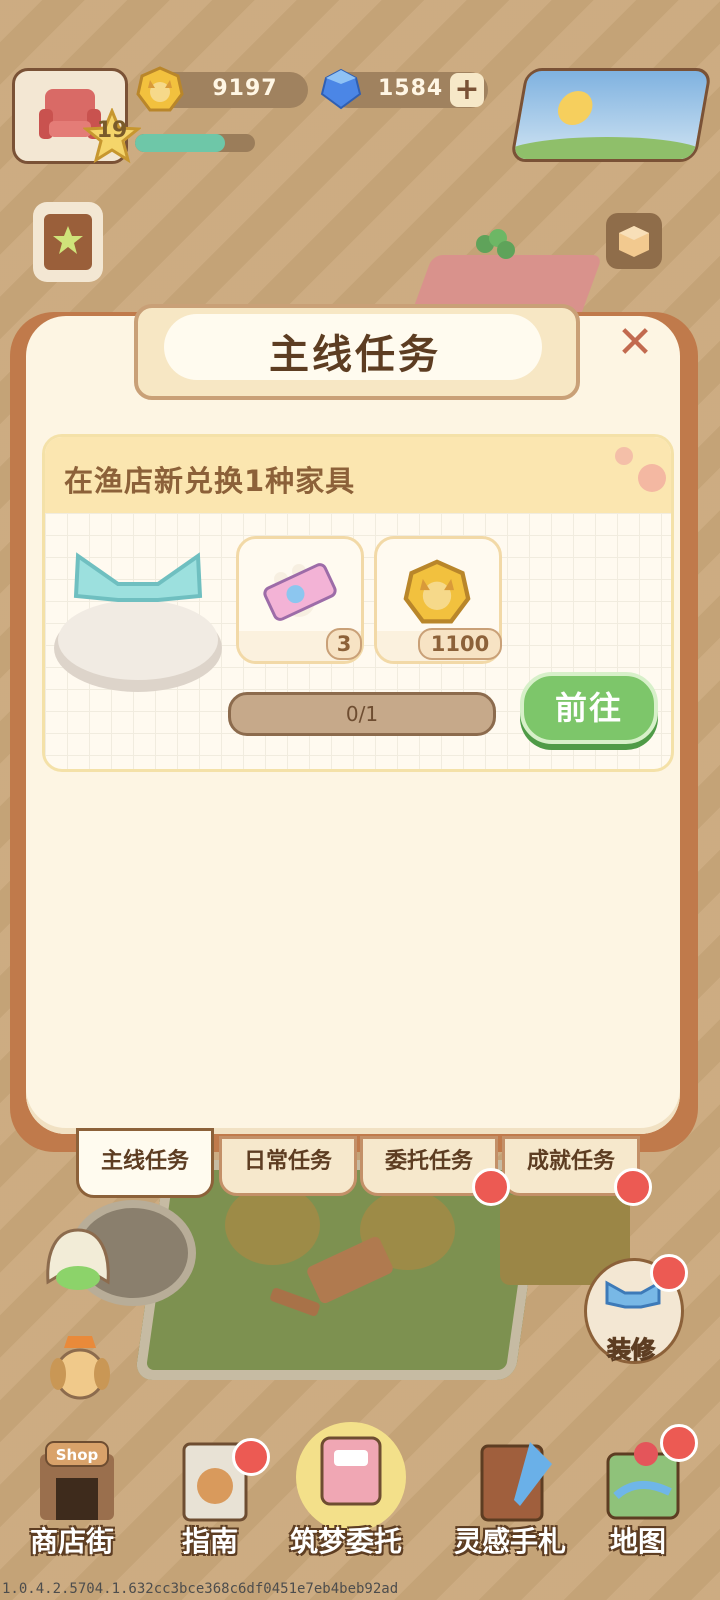  What do you see at coordinates (611, 115) in the screenshot?
I see `weather-scene` at bounding box center [611, 115].